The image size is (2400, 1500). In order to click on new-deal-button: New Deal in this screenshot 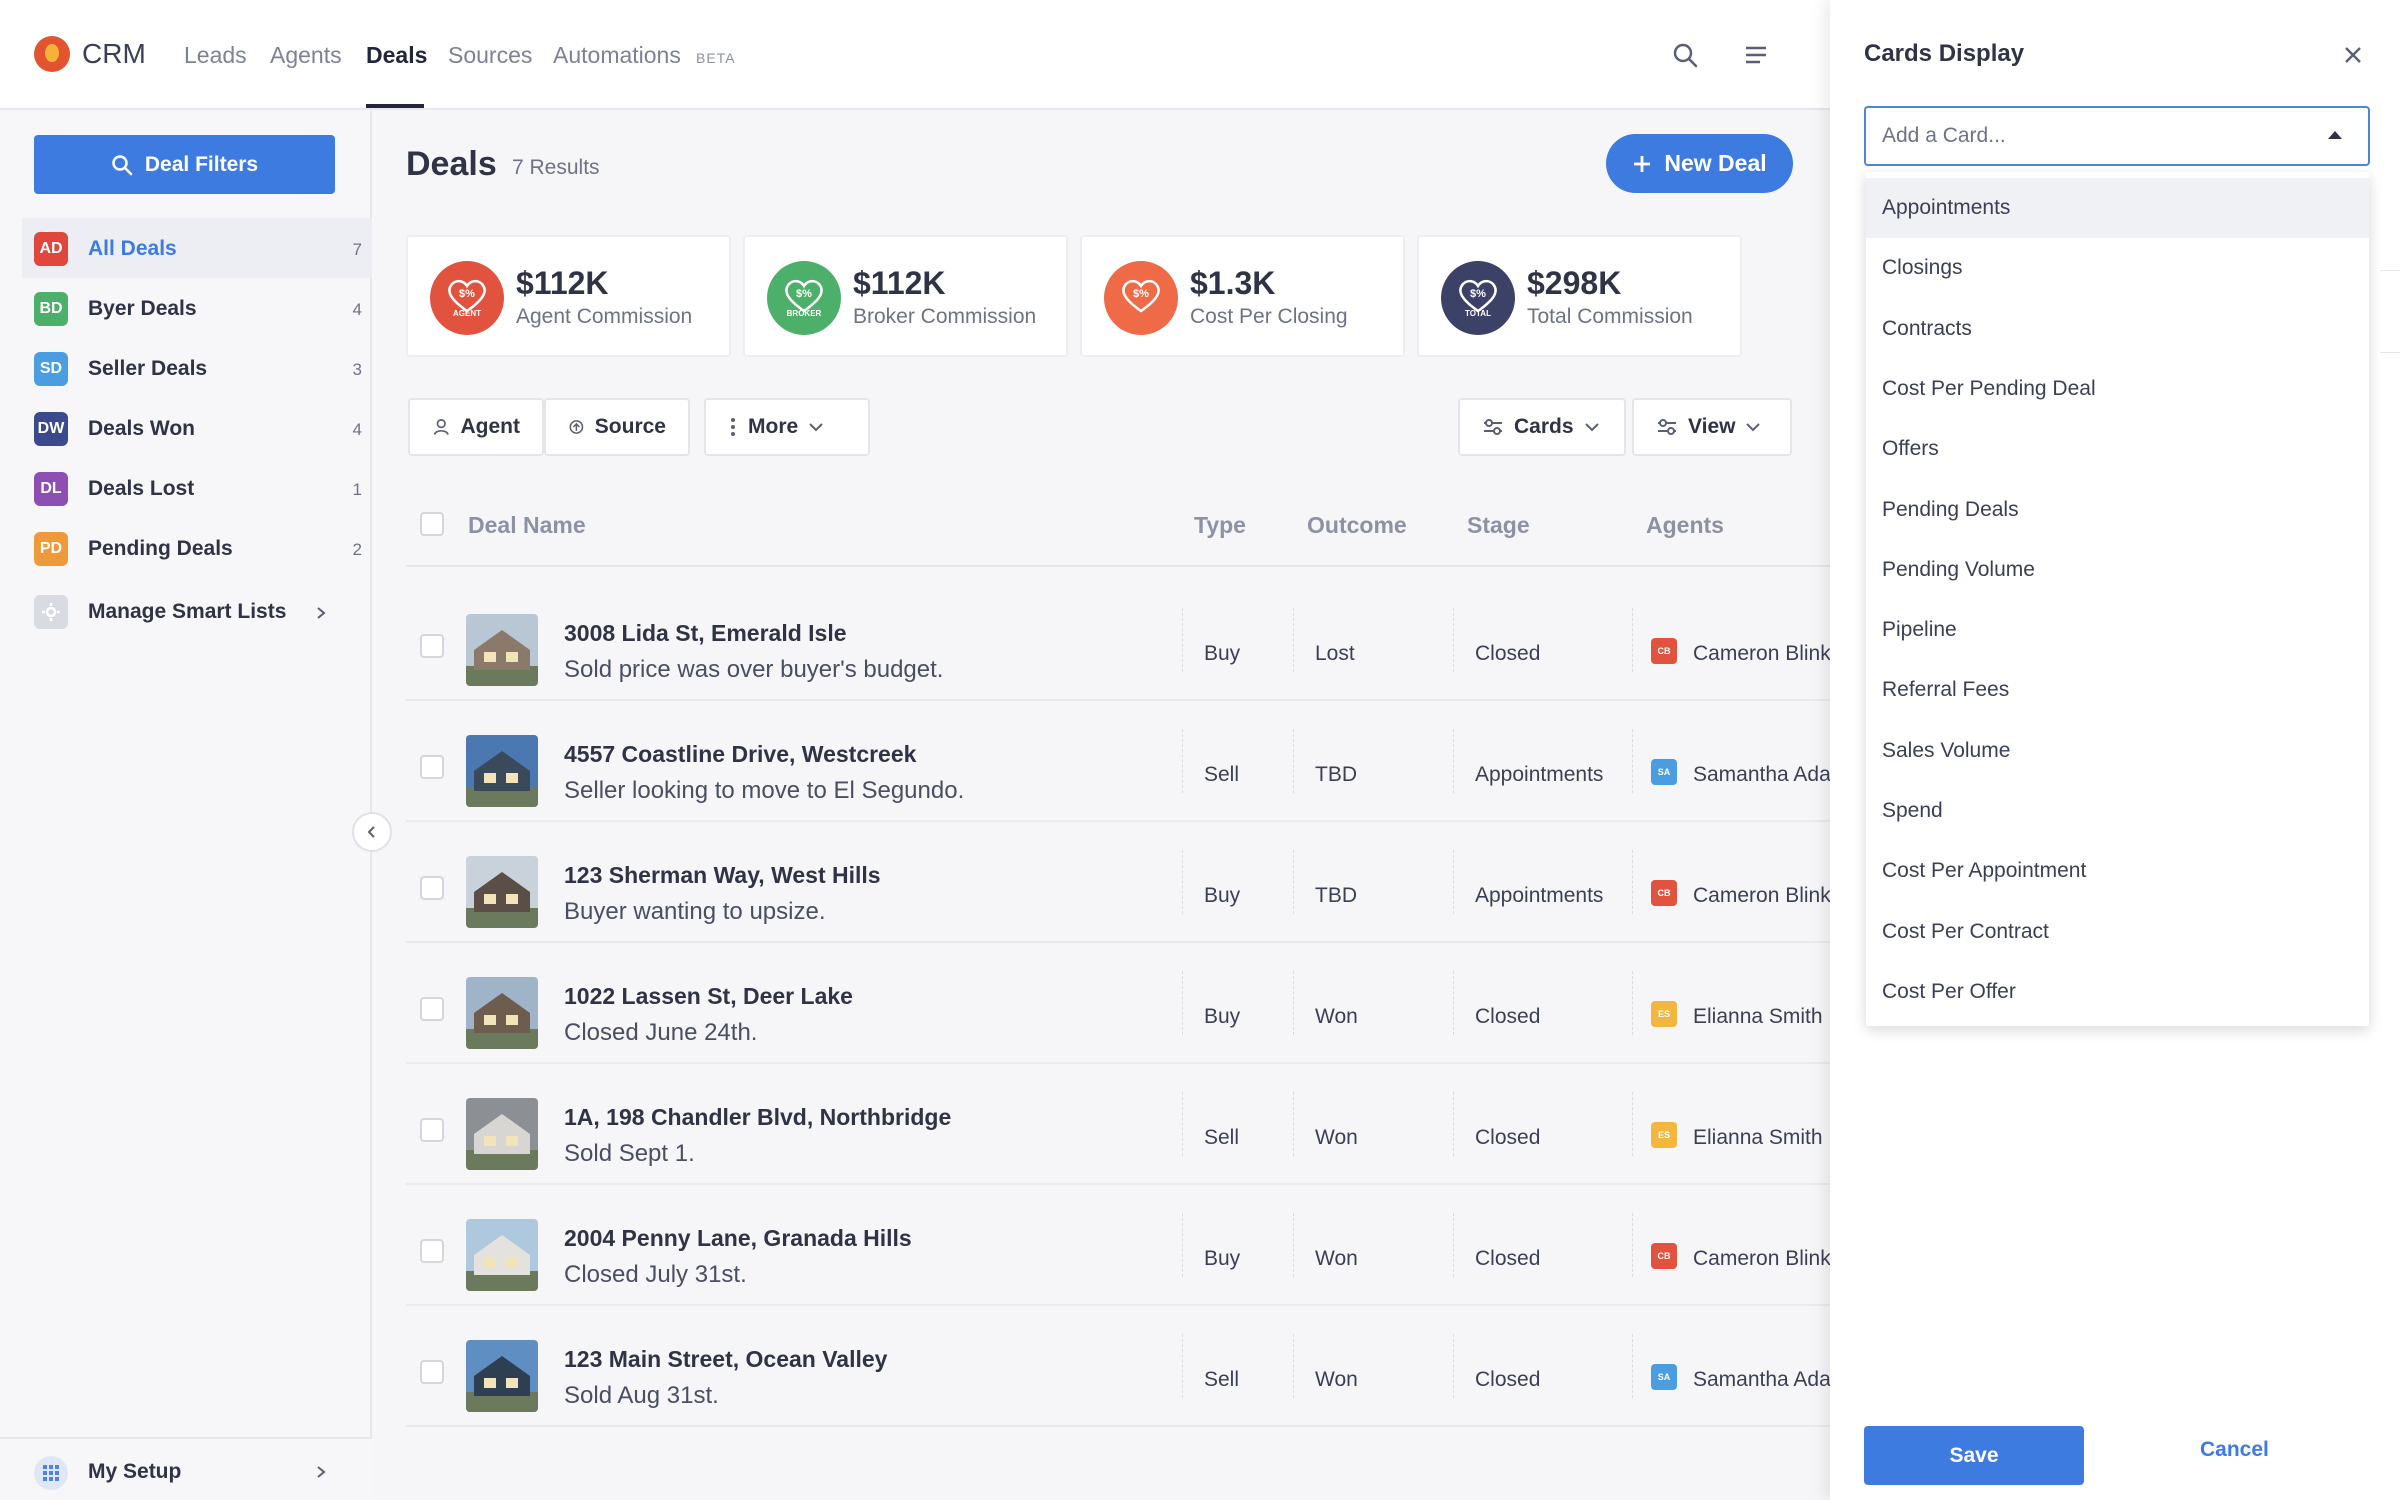, I will do `click(1699, 163)`.